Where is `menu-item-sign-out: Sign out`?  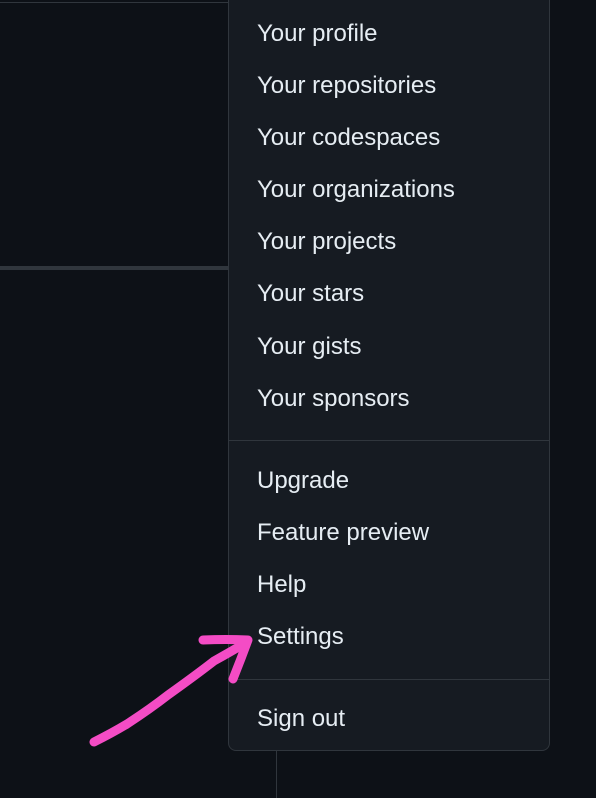 menu-item-sign-out: Sign out is located at coordinates (301, 719).